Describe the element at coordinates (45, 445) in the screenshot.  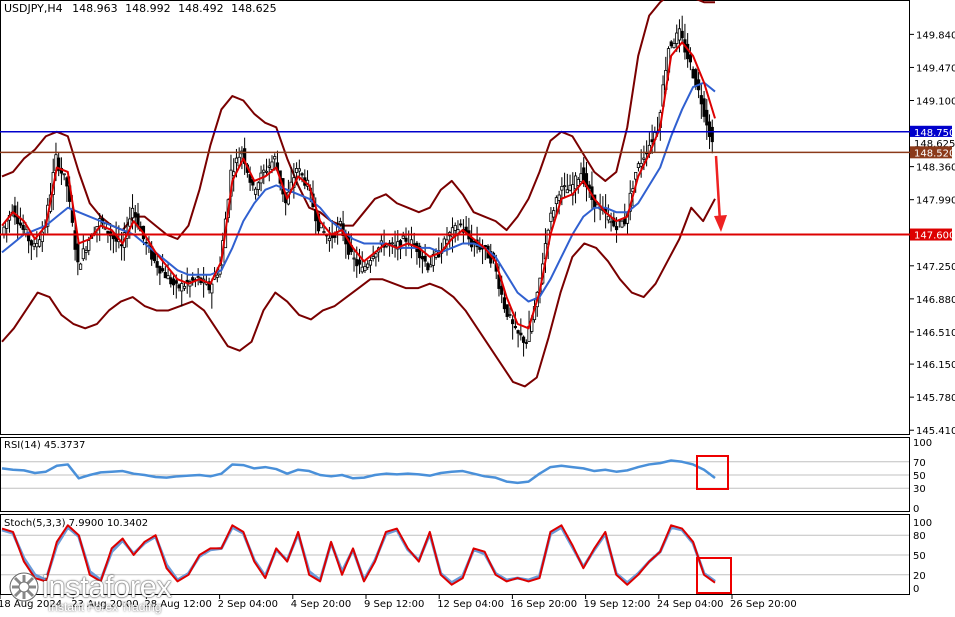
I see `rsi-title: RSI(14) 45.3737` at that location.